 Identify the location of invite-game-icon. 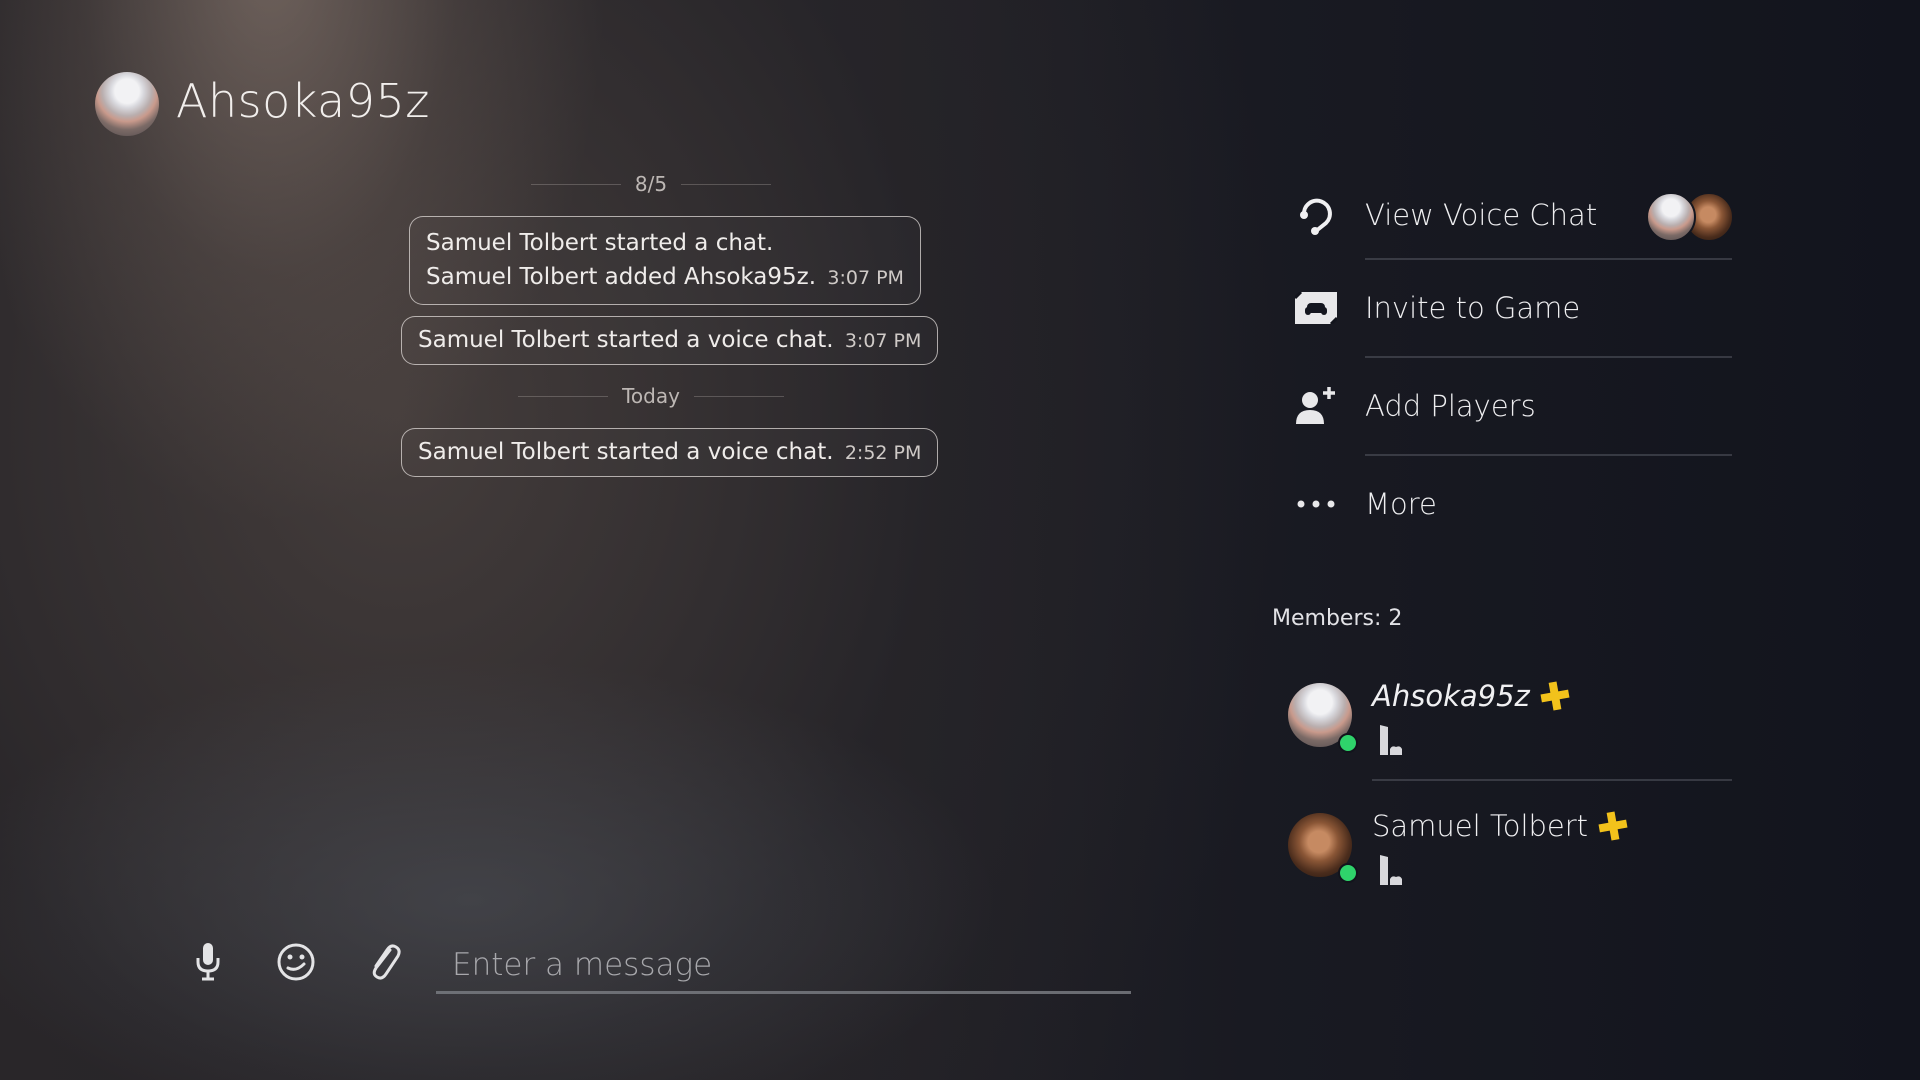
(1316, 308).